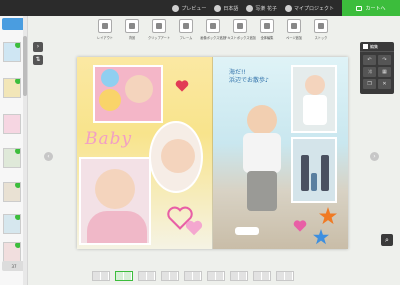 The width and height of the screenshot is (400, 285). Describe the element at coordinates (14, 266) in the screenshot. I see `page-count: 37` at that location.